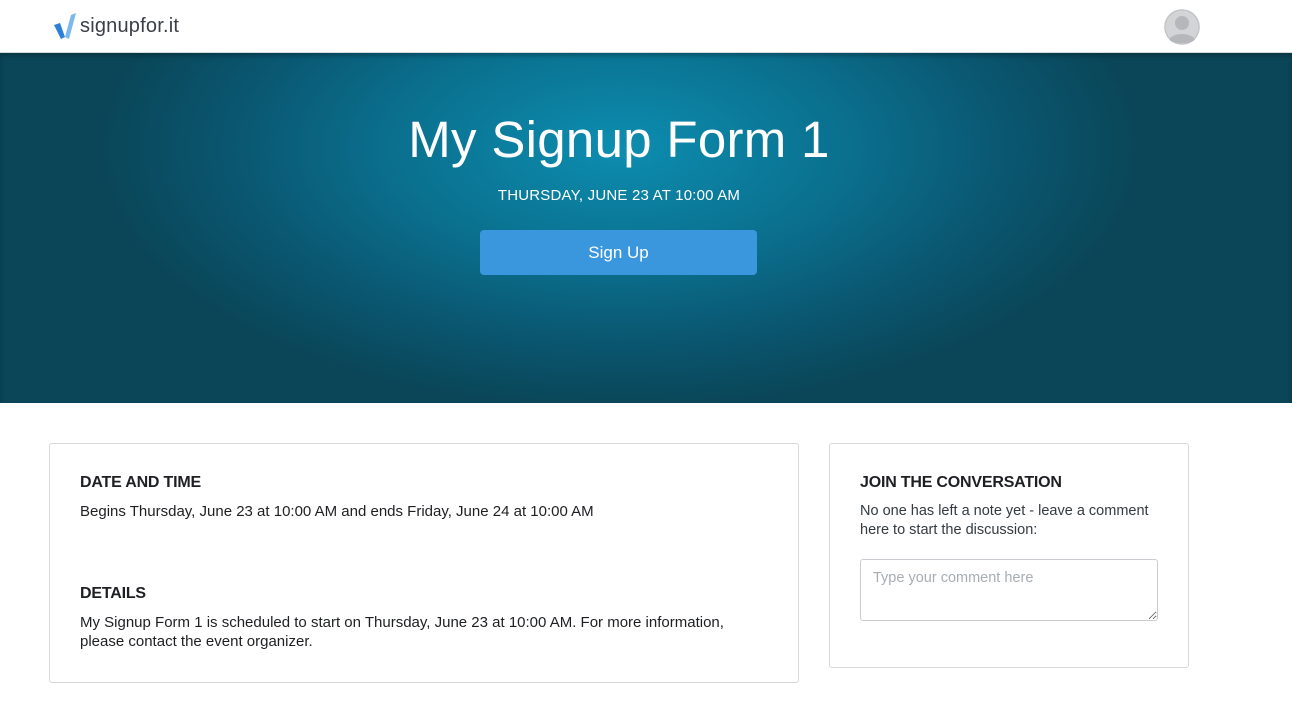  I want to click on logo-text: signupfor.it, so click(130, 25).